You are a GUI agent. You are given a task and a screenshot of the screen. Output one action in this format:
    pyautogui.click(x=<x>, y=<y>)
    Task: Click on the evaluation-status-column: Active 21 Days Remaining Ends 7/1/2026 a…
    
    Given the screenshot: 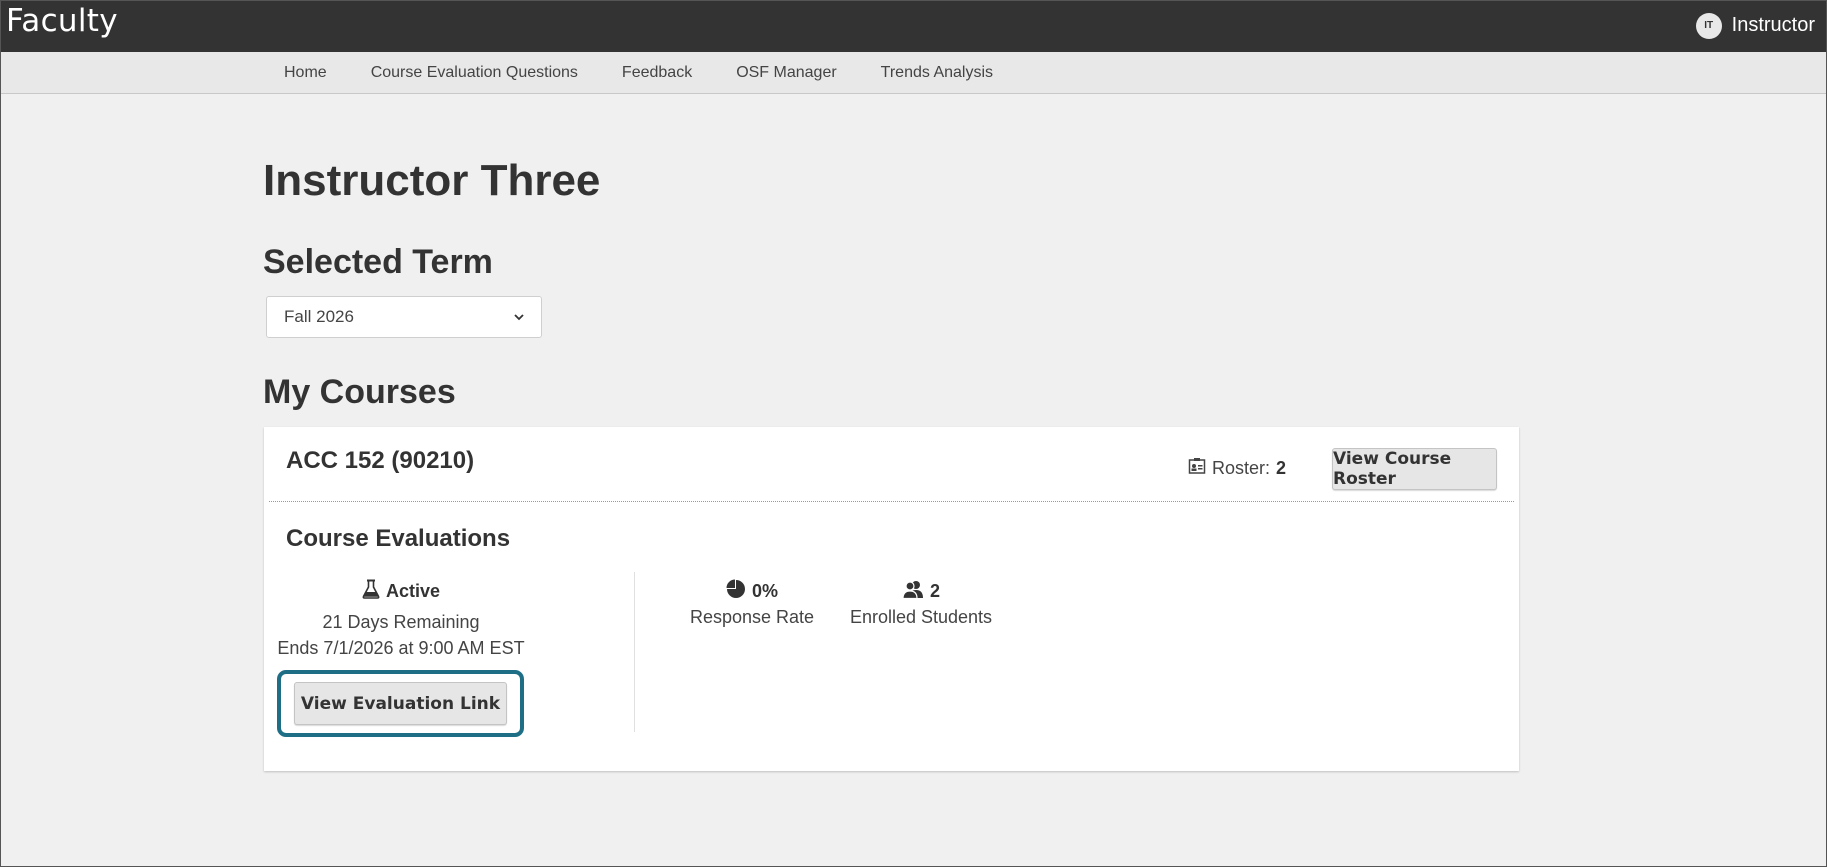 What is the action you would take?
    pyautogui.click(x=401, y=620)
    